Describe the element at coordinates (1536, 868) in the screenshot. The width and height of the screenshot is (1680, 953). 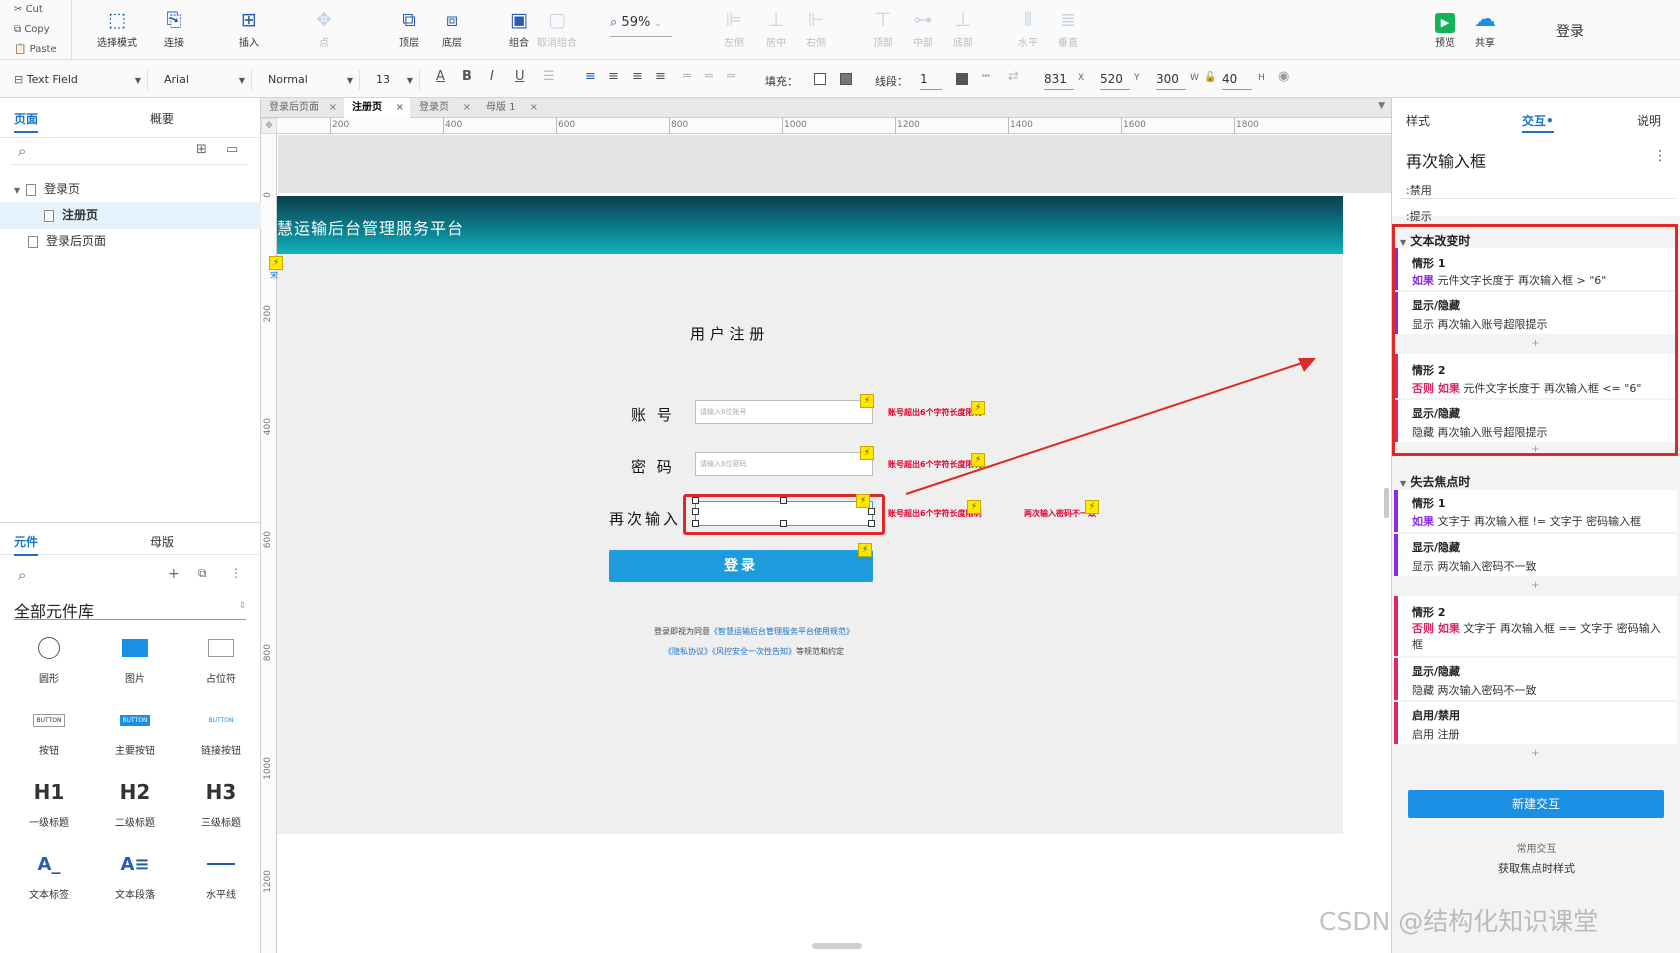
I see `common-interaction-item: 获取焦点时样式` at that location.